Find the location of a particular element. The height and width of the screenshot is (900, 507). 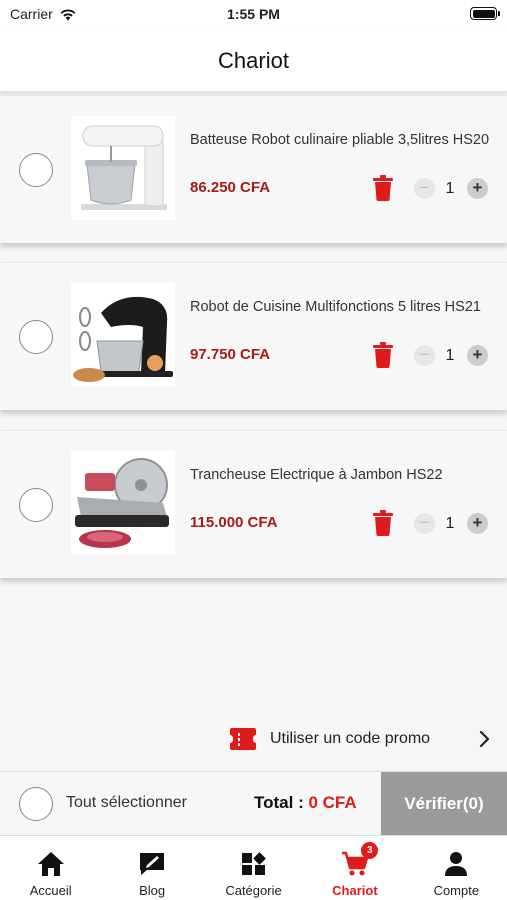

stand-mixer-black-image is located at coordinates (123, 335).